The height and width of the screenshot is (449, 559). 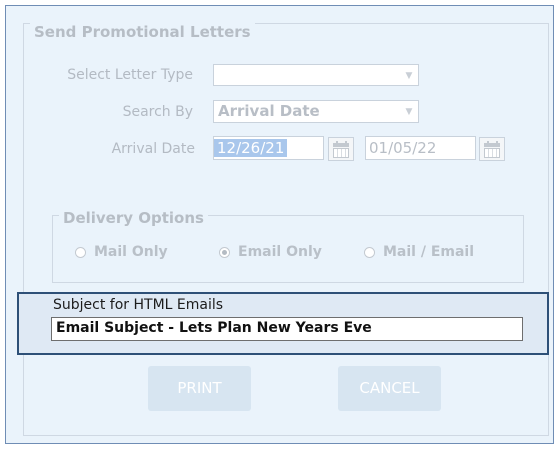 What do you see at coordinates (131, 252) in the screenshot?
I see `radio-mail-only-label: Mail Only` at bounding box center [131, 252].